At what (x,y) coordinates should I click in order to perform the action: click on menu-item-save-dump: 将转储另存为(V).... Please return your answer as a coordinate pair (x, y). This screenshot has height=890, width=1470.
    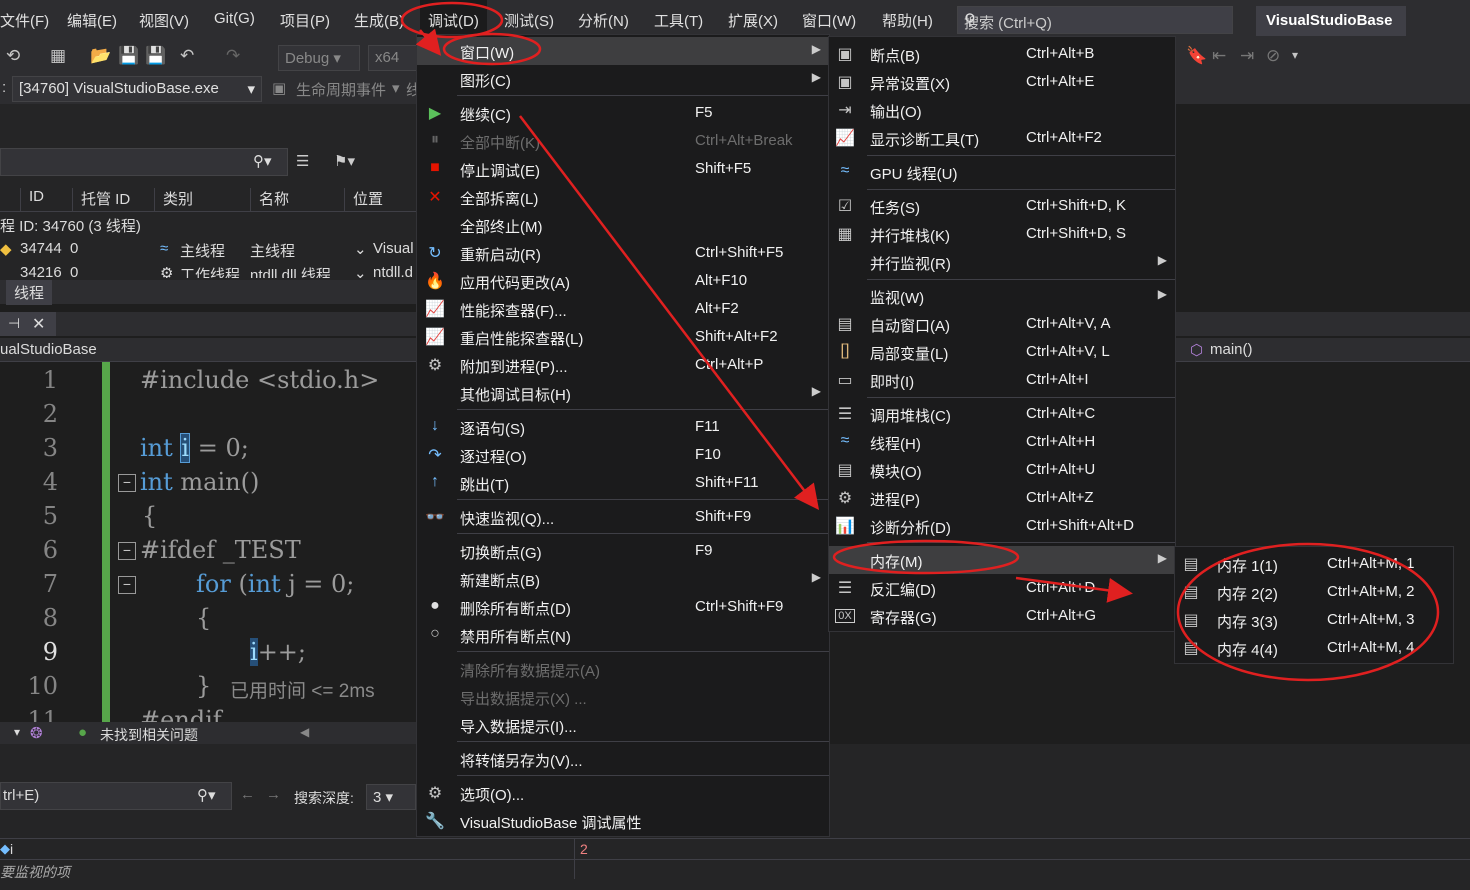
    Looking at the image, I should click on (623, 759).